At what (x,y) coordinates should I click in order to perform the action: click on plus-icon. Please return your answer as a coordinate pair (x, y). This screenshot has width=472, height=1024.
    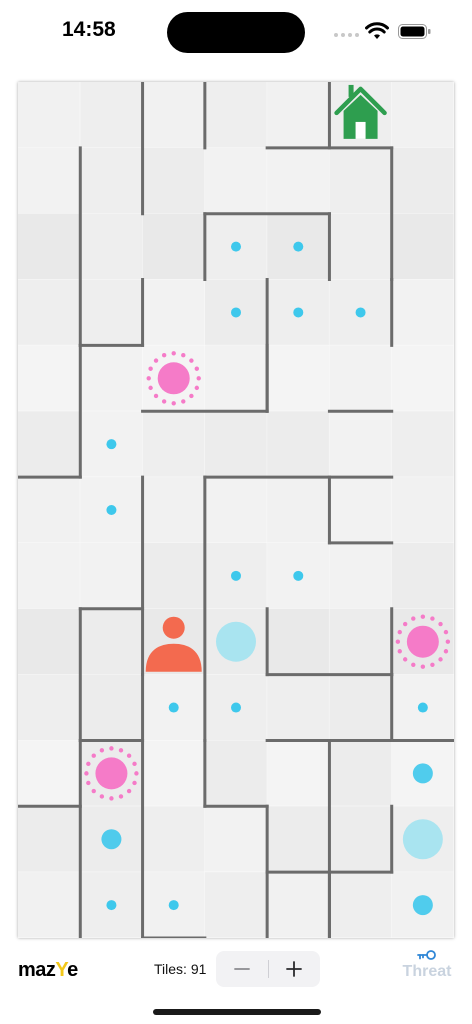
    Looking at the image, I should click on (294, 969).